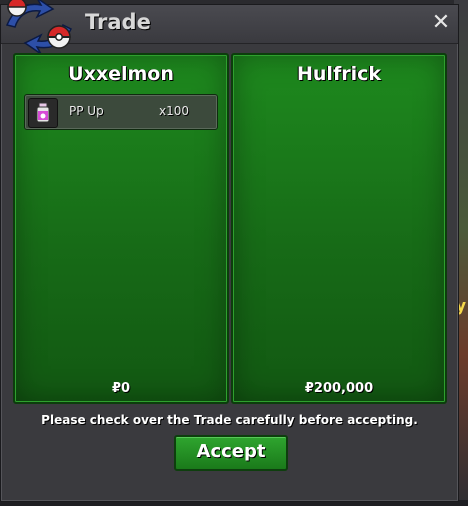 The image size is (468, 506). I want to click on left-money: ₽0, so click(121, 388).